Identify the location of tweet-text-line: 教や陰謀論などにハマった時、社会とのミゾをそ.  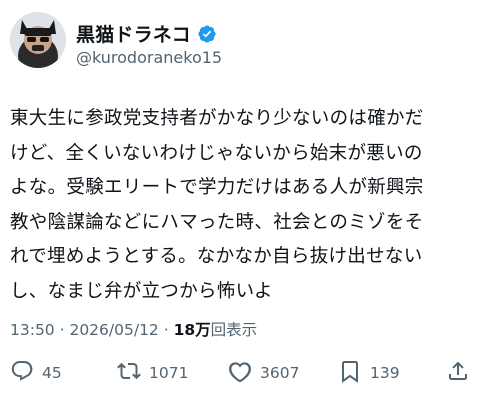
(217, 222).